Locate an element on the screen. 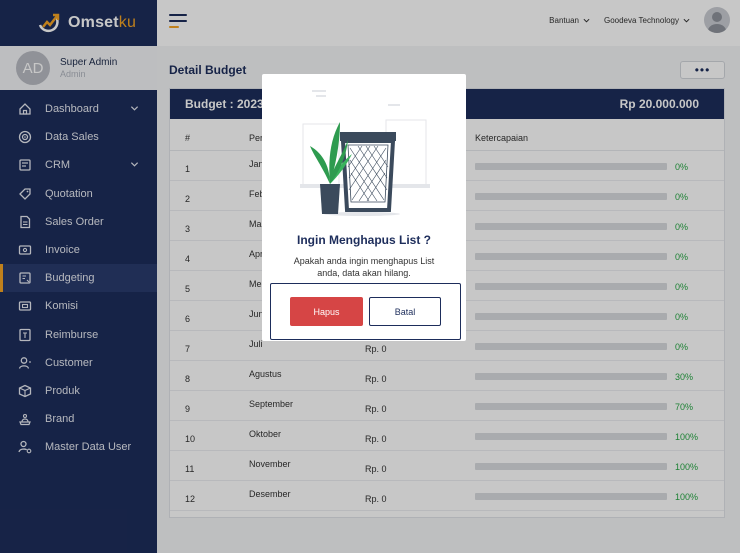 The height and width of the screenshot is (553, 740). modal-title: Ingin Menghapus List ? is located at coordinates (364, 240).